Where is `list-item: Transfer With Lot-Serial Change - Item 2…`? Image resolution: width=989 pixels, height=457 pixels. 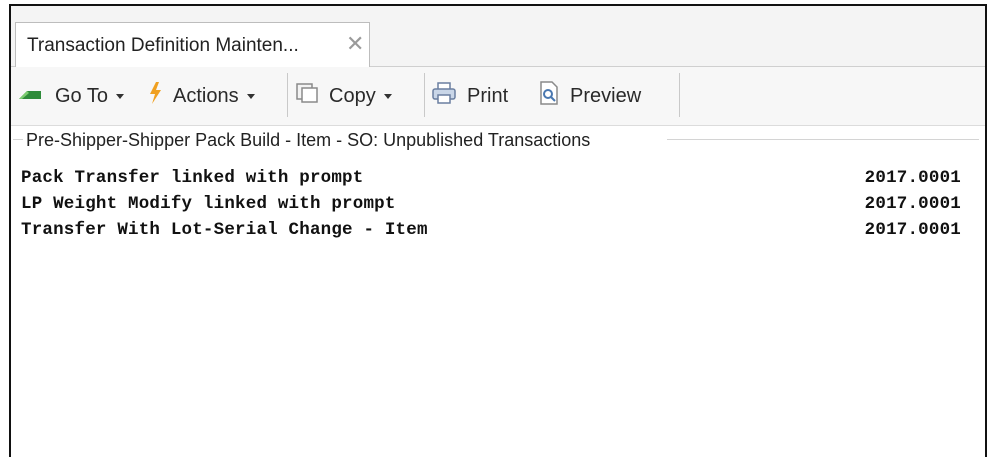
list-item: Transfer With Lot-Serial Change - Item 2… is located at coordinates (491, 233).